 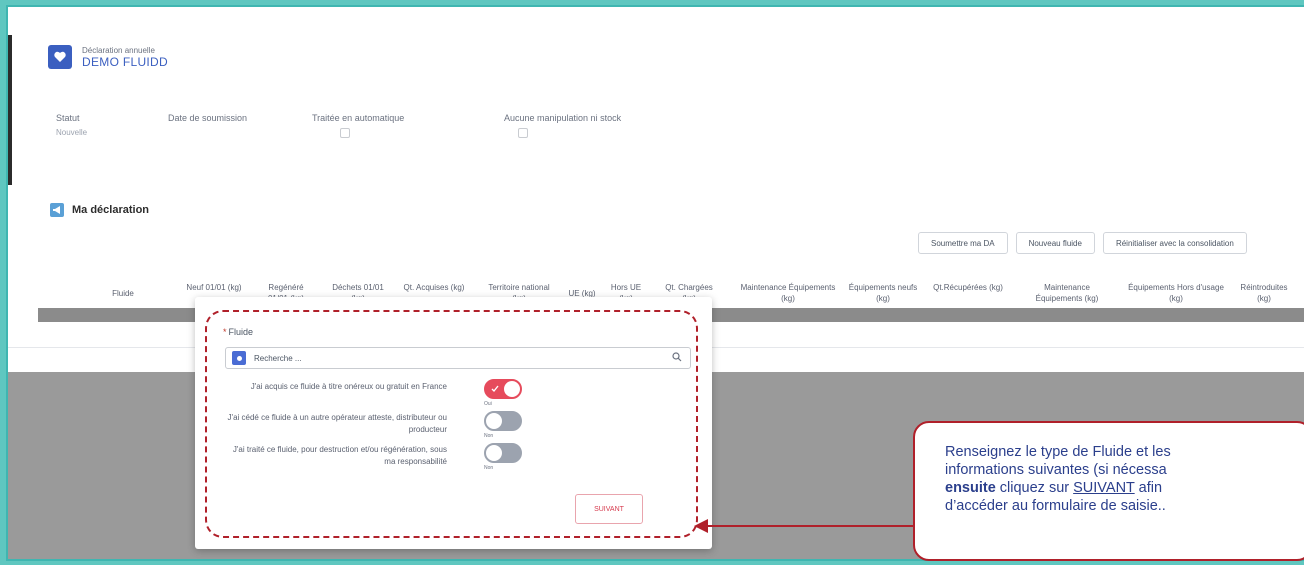 I want to click on statut-value: Nouvelle, so click(x=72, y=132).